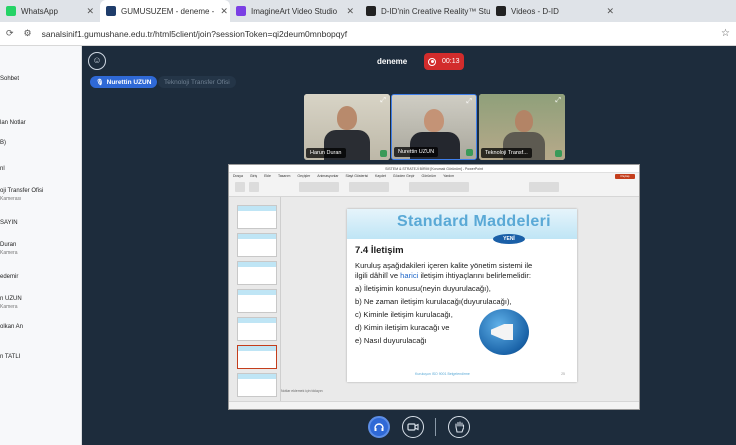 Image resolution: width=736 pixels, height=445 pixels. What do you see at coordinates (284, 176) in the screenshot?
I see `ppt-menu-item: Tasarım` at bounding box center [284, 176].